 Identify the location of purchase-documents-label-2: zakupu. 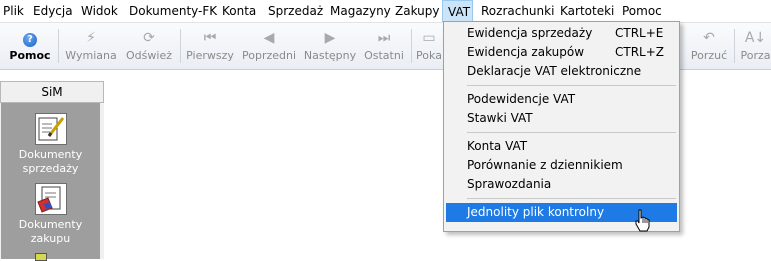
(50, 238).